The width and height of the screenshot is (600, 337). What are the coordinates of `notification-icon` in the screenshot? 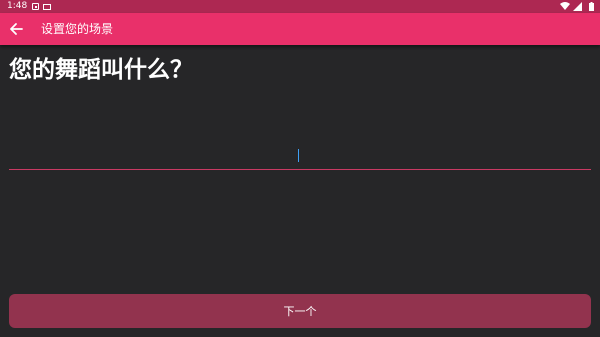 It's located at (35, 6).